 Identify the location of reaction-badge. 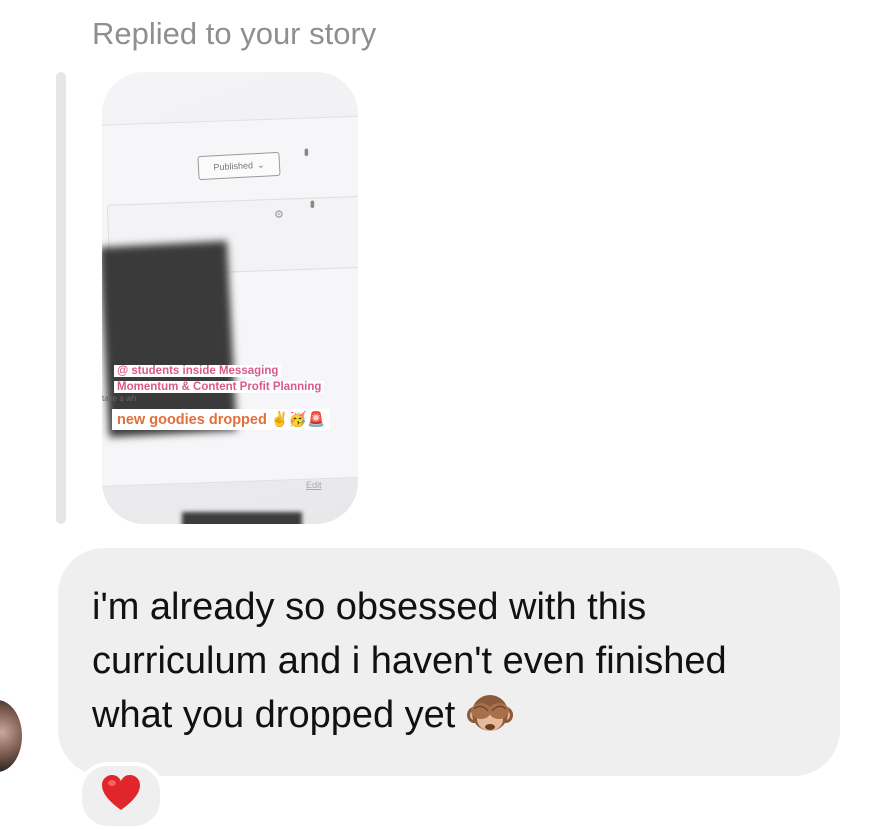
(121, 796).